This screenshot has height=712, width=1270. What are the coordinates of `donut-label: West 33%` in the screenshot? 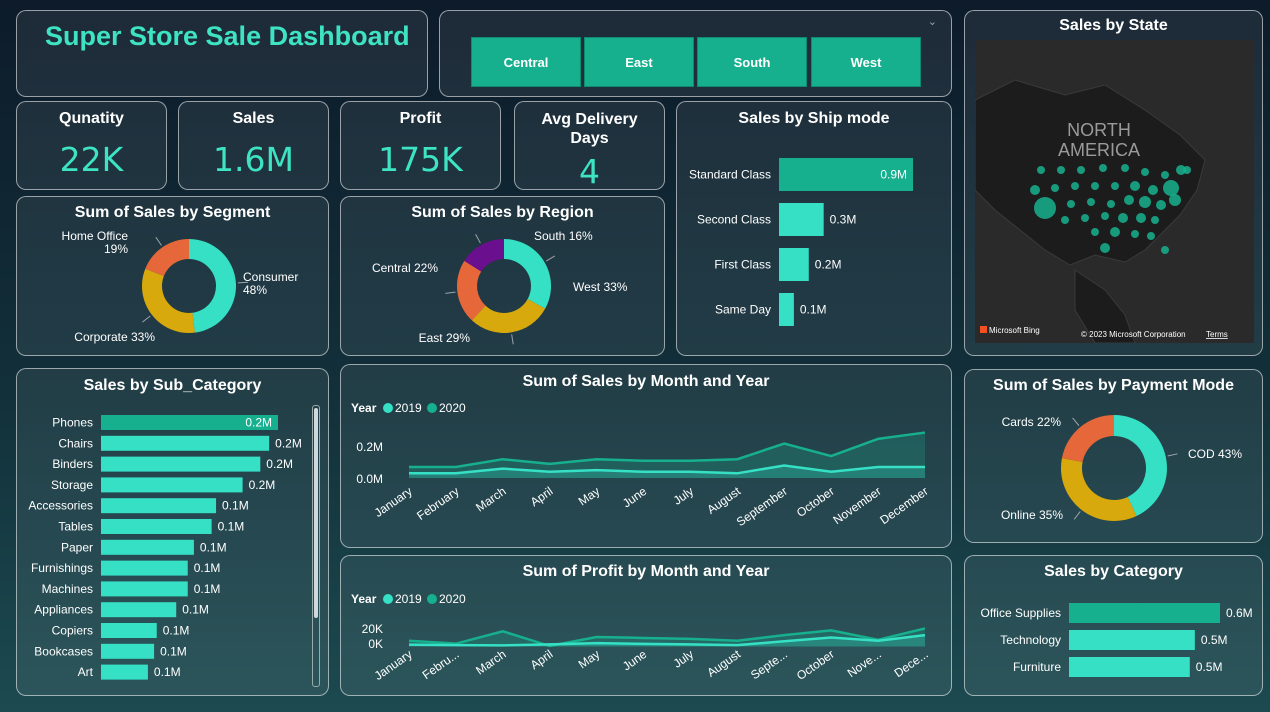 It's located at (600, 287).